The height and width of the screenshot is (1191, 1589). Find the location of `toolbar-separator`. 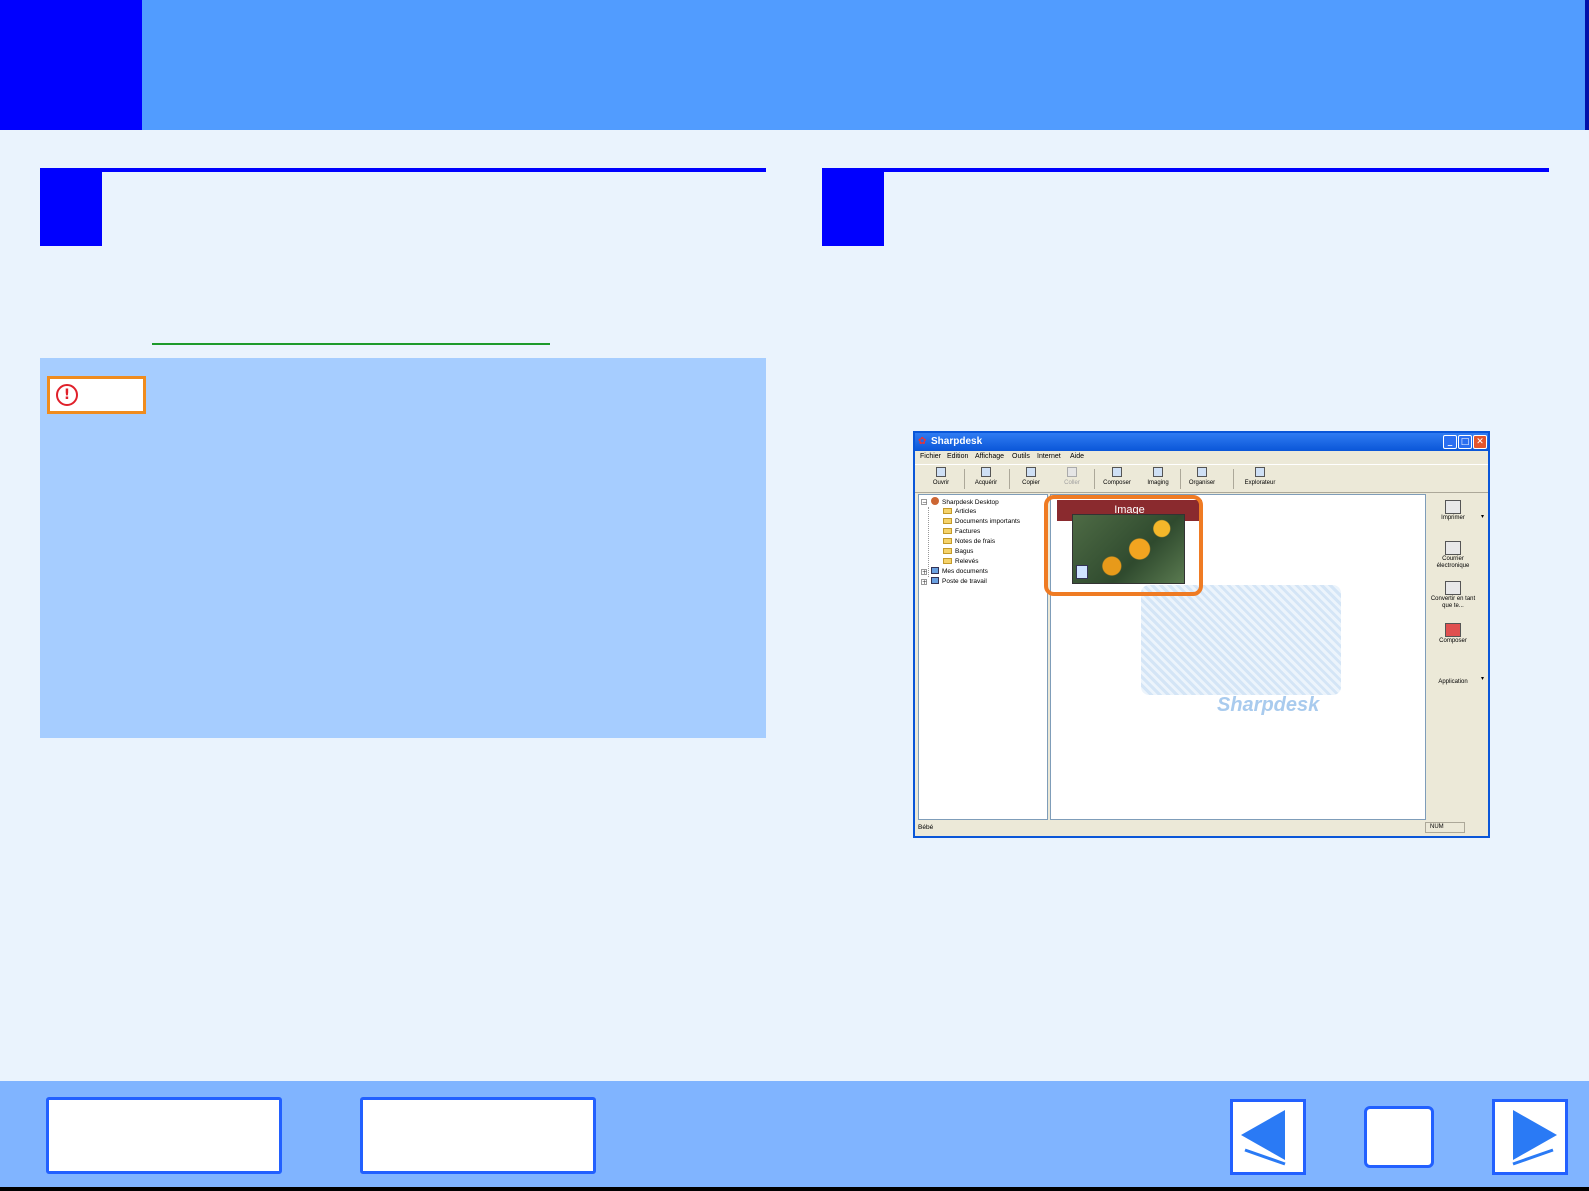

toolbar-separator is located at coordinates (1094, 479).